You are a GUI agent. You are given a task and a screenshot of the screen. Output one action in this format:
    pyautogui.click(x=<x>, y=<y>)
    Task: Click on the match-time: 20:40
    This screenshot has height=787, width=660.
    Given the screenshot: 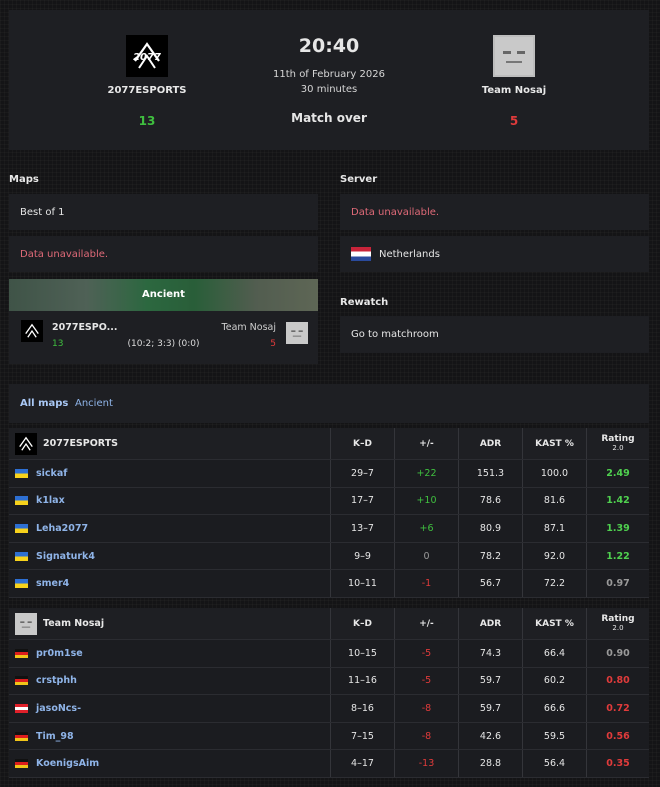 What is the action you would take?
    pyautogui.click(x=329, y=46)
    